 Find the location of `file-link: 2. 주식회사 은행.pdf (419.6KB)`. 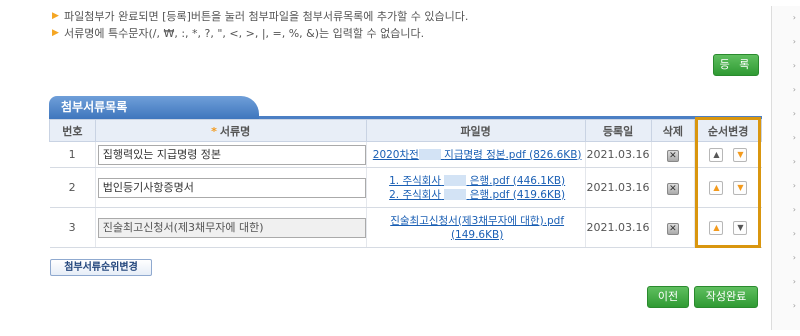

file-link: 2. 주식회사 은행.pdf (419.6KB) is located at coordinates (477, 195).